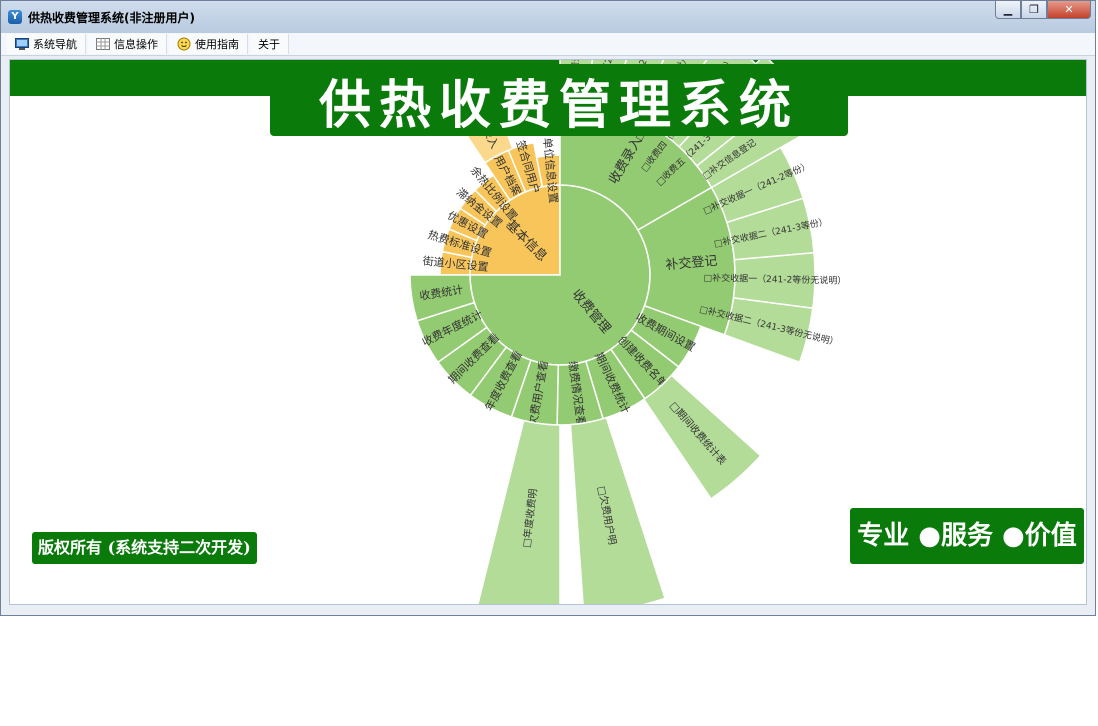 The image size is (1098, 726). I want to click on window-controls: ▁ ❐ ✕, so click(1043, 10).